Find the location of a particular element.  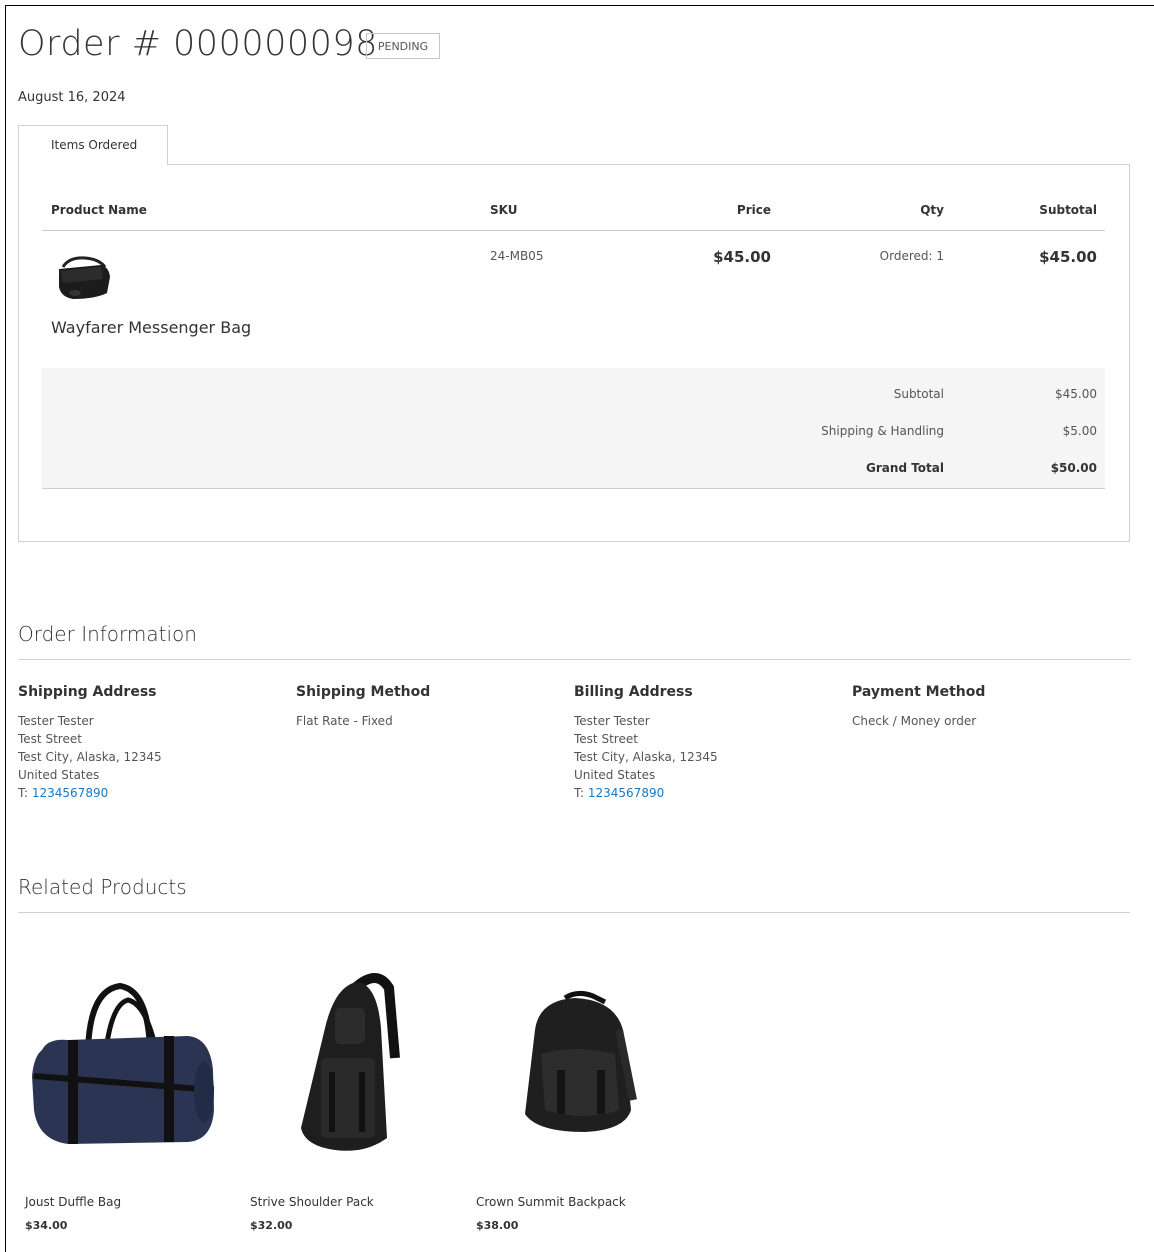

product-subtotal: $45.00 is located at coordinates (1068, 257).